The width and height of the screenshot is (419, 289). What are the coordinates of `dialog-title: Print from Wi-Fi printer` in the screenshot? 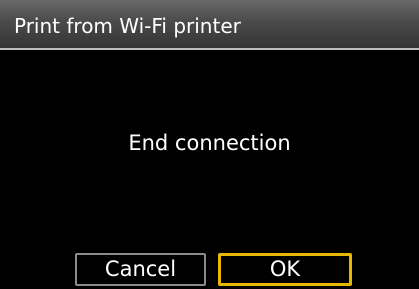 It's located at (127, 26).